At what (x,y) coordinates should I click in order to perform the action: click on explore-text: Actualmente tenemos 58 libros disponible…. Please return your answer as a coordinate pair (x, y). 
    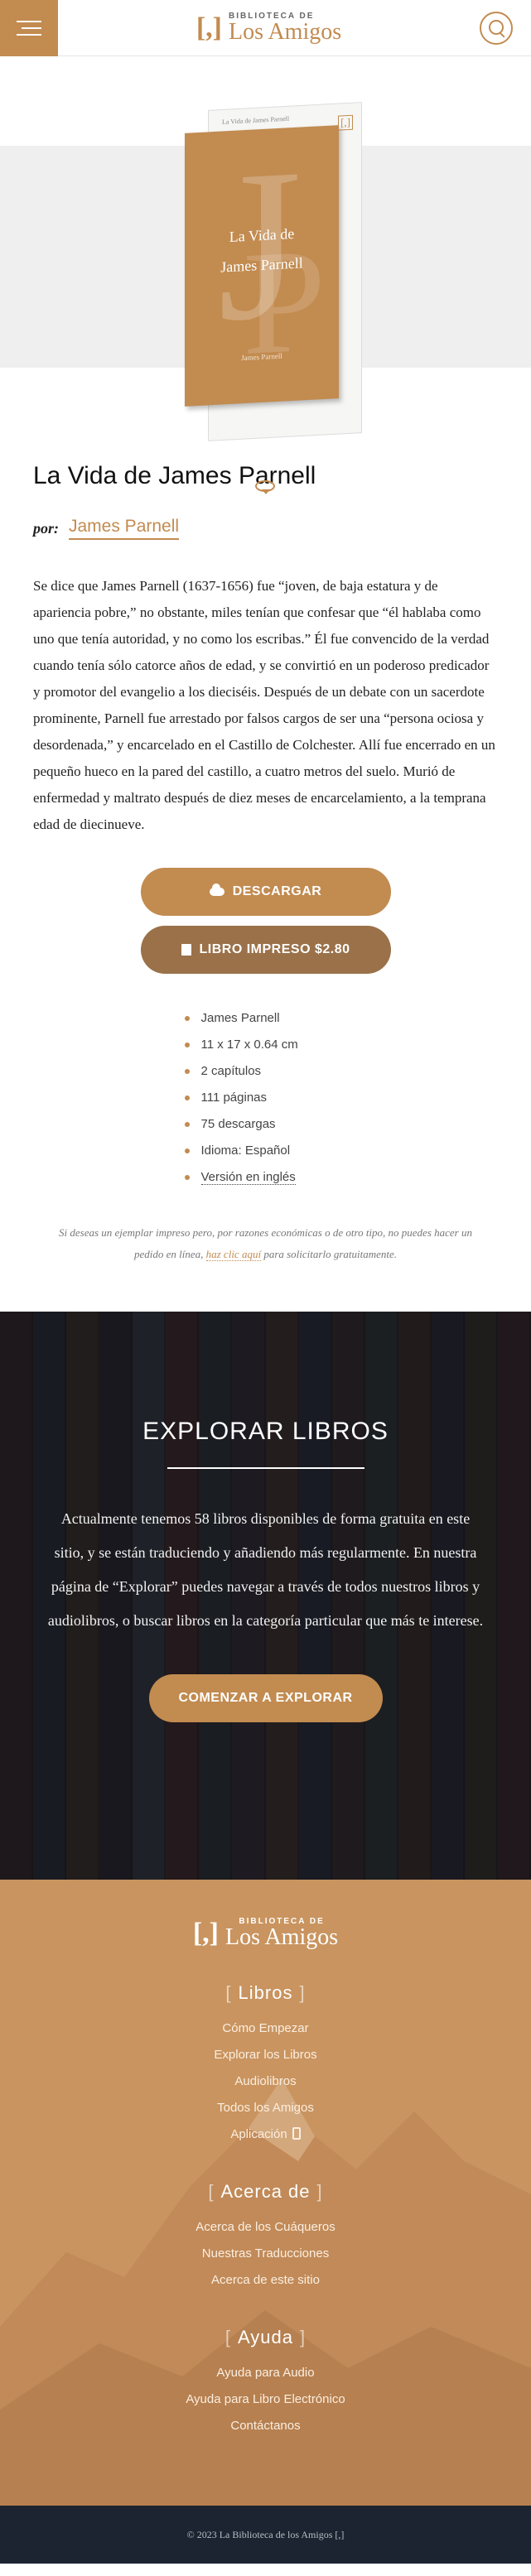
    Looking at the image, I should click on (265, 1569).